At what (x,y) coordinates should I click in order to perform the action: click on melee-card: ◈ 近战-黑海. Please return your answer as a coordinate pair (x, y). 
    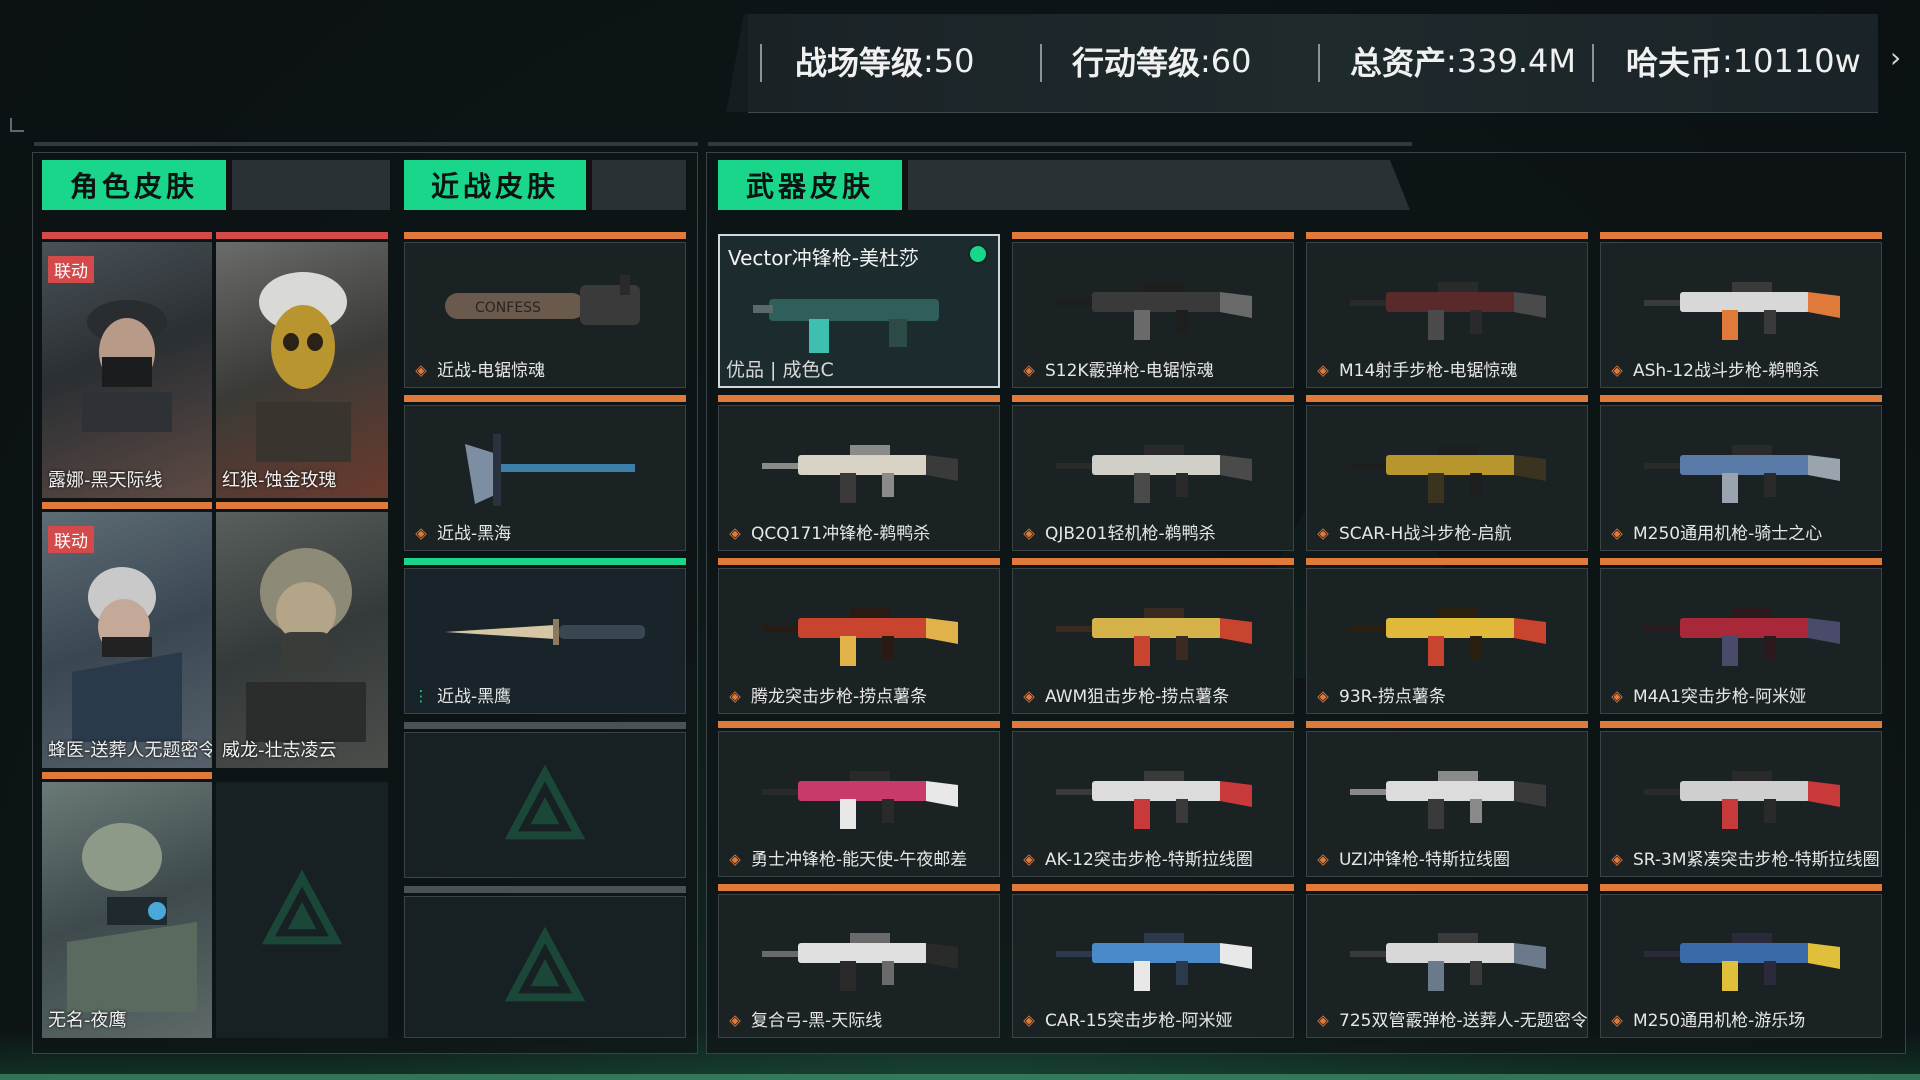
    Looking at the image, I should click on (545, 478).